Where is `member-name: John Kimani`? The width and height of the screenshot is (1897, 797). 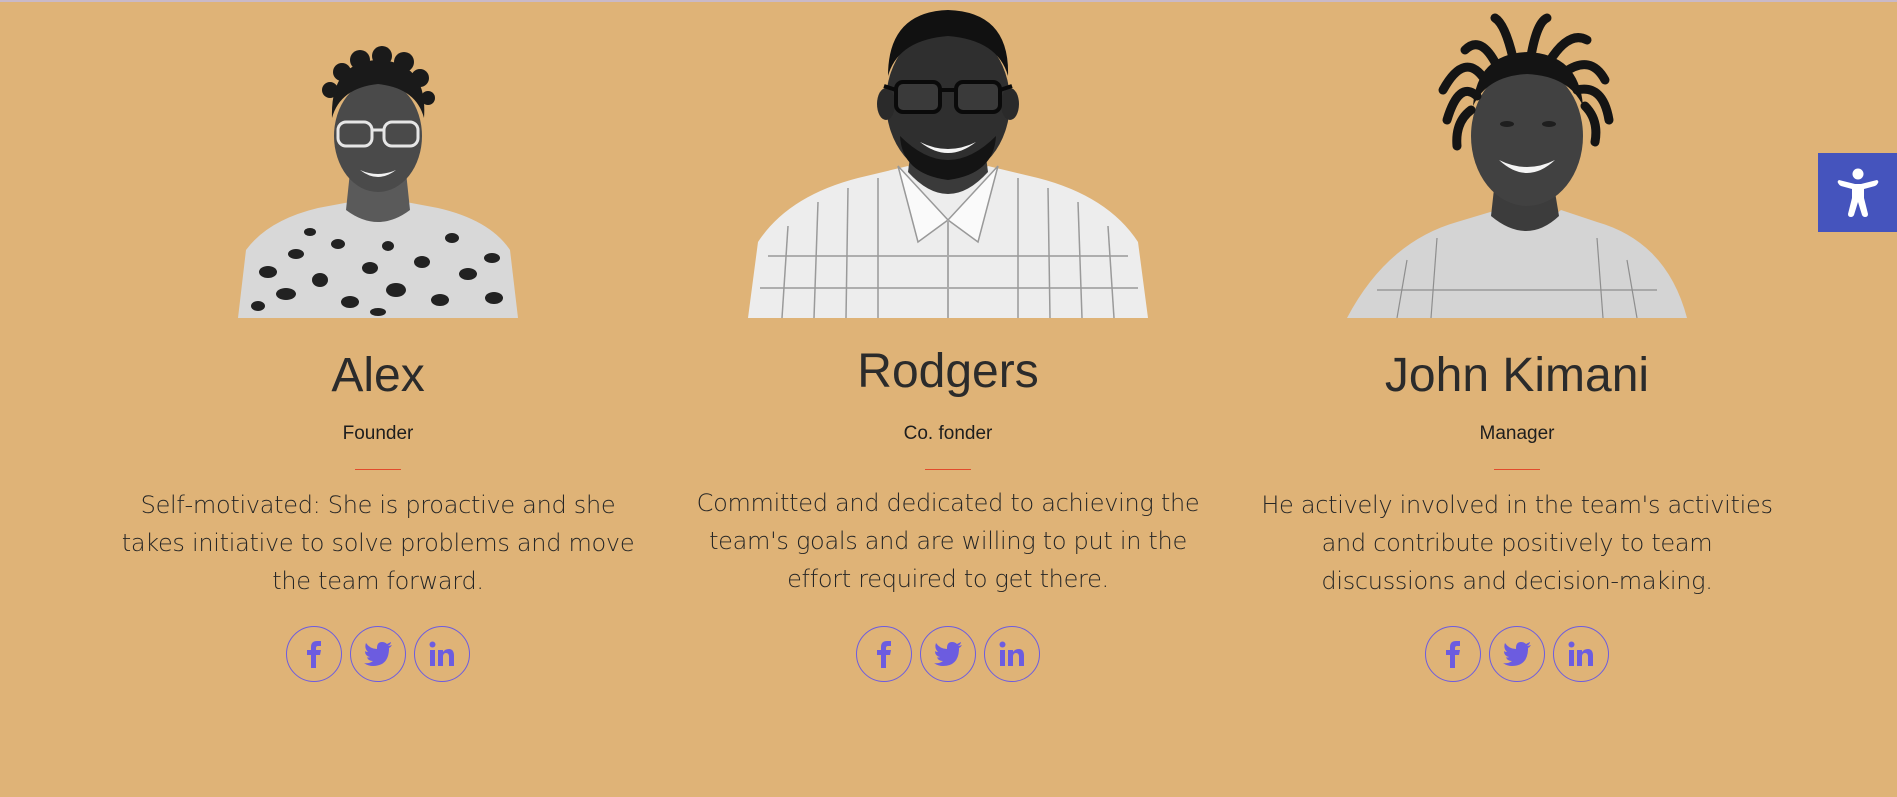 member-name: John Kimani is located at coordinates (1517, 375).